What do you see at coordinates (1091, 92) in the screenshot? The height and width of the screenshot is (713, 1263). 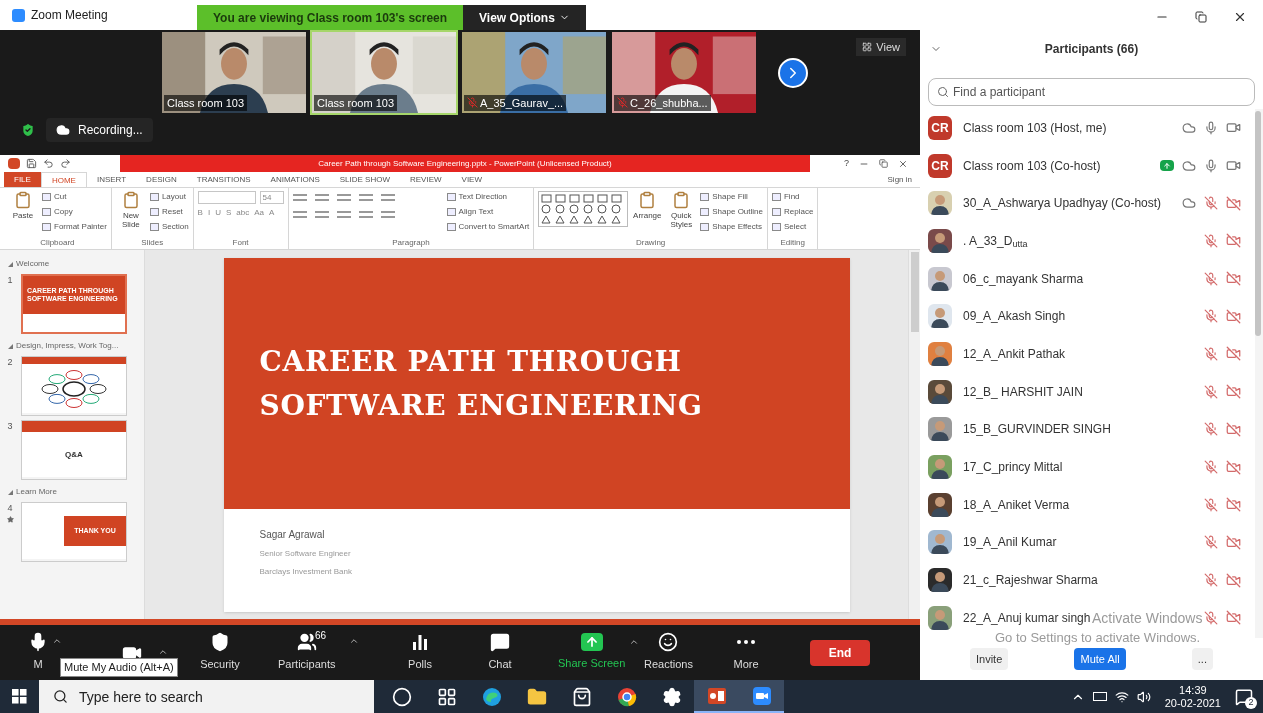 I see `search-field: Find a participant` at bounding box center [1091, 92].